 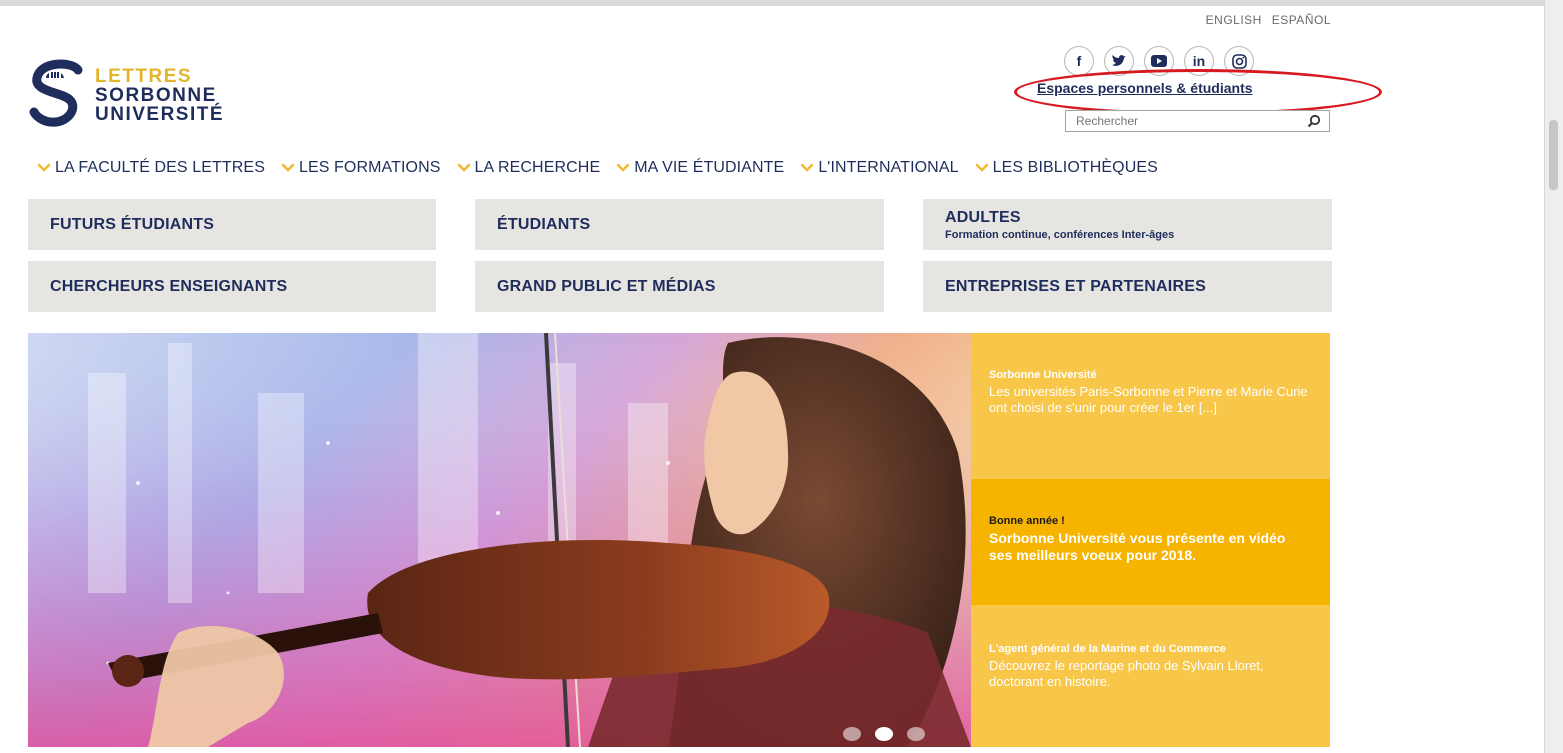 What do you see at coordinates (888, 167) in the screenshot?
I see `nav-item-label: L'INTERNATIONAL` at bounding box center [888, 167].